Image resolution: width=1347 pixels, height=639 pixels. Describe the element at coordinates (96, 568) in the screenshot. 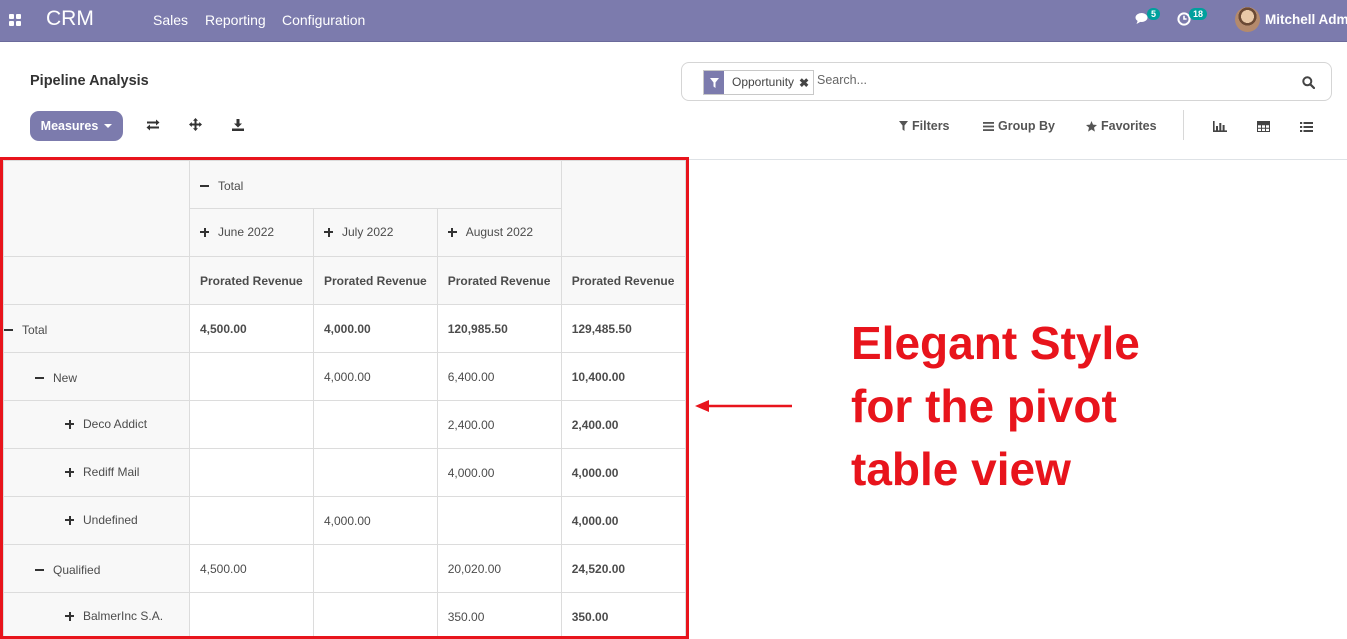

I see `row-header-qualified: Qualified` at that location.